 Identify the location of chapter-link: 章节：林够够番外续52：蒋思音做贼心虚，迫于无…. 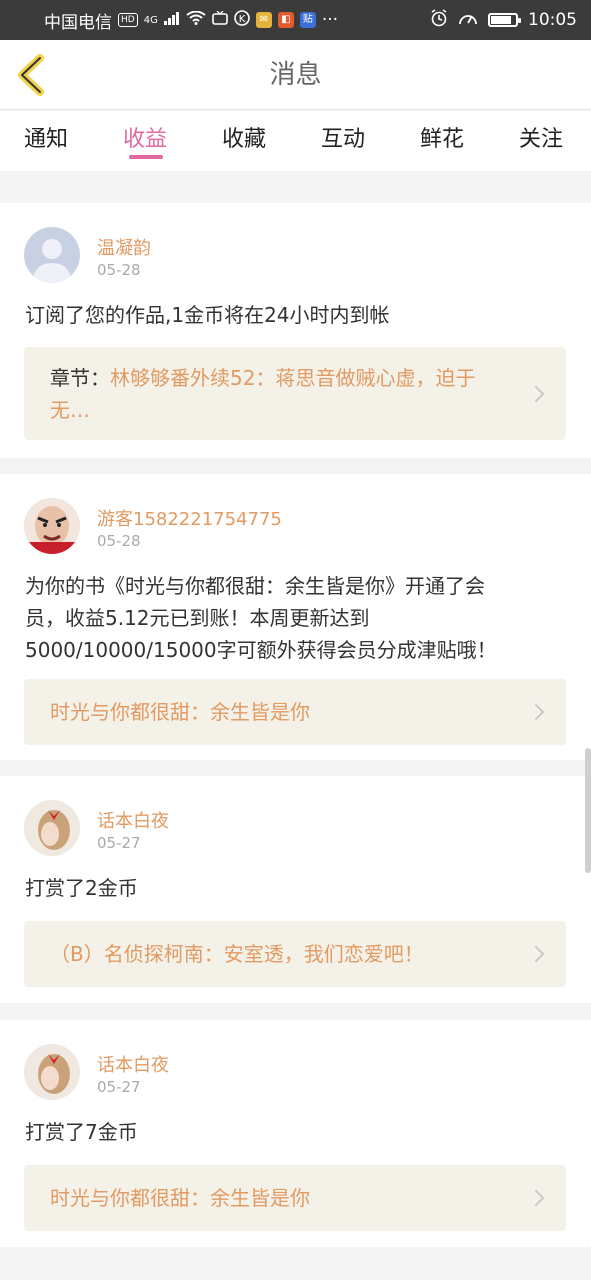
(295, 393).